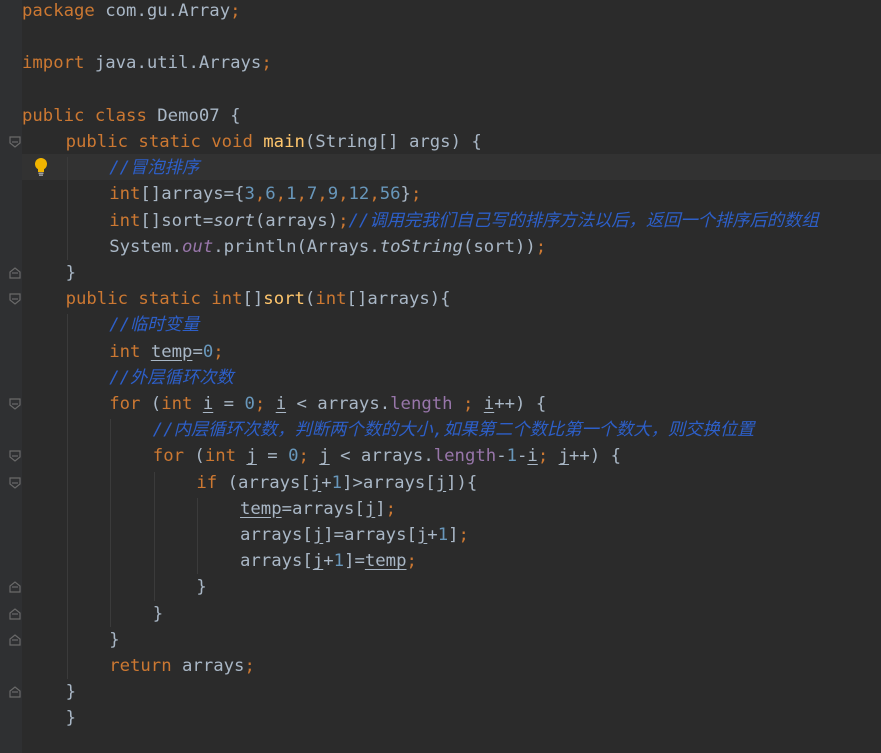 This screenshot has height=753, width=881. I want to click on code-token: public static void, so click(159, 142).